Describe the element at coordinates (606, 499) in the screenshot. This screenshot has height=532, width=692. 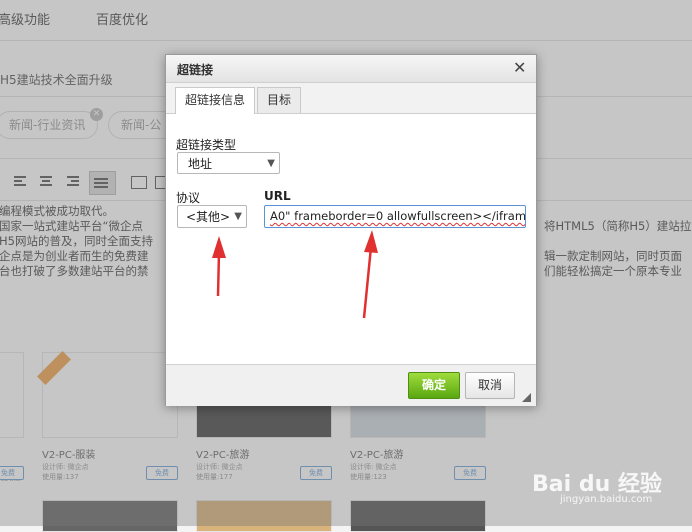
I see `watermark-url: jingyan.baidu.com` at that location.